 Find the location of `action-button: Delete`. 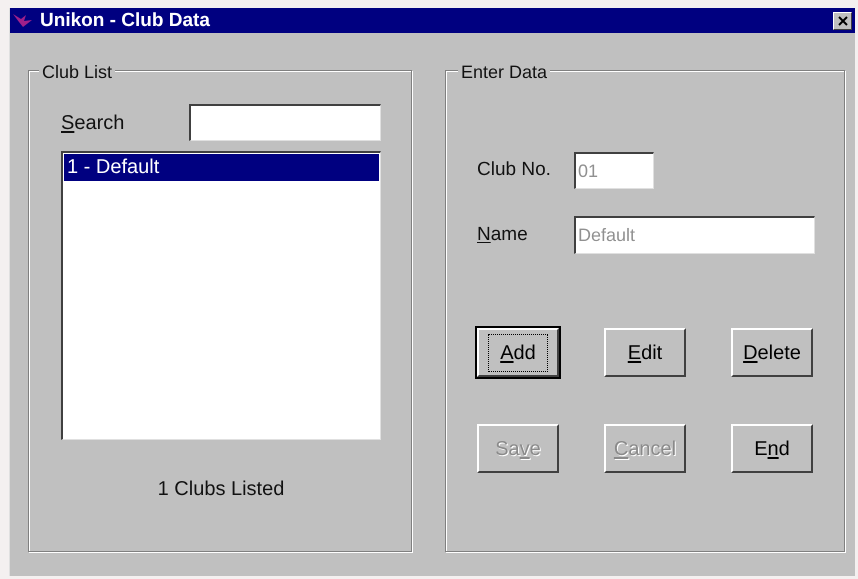

action-button: Delete is located at coordinates (772, 352).